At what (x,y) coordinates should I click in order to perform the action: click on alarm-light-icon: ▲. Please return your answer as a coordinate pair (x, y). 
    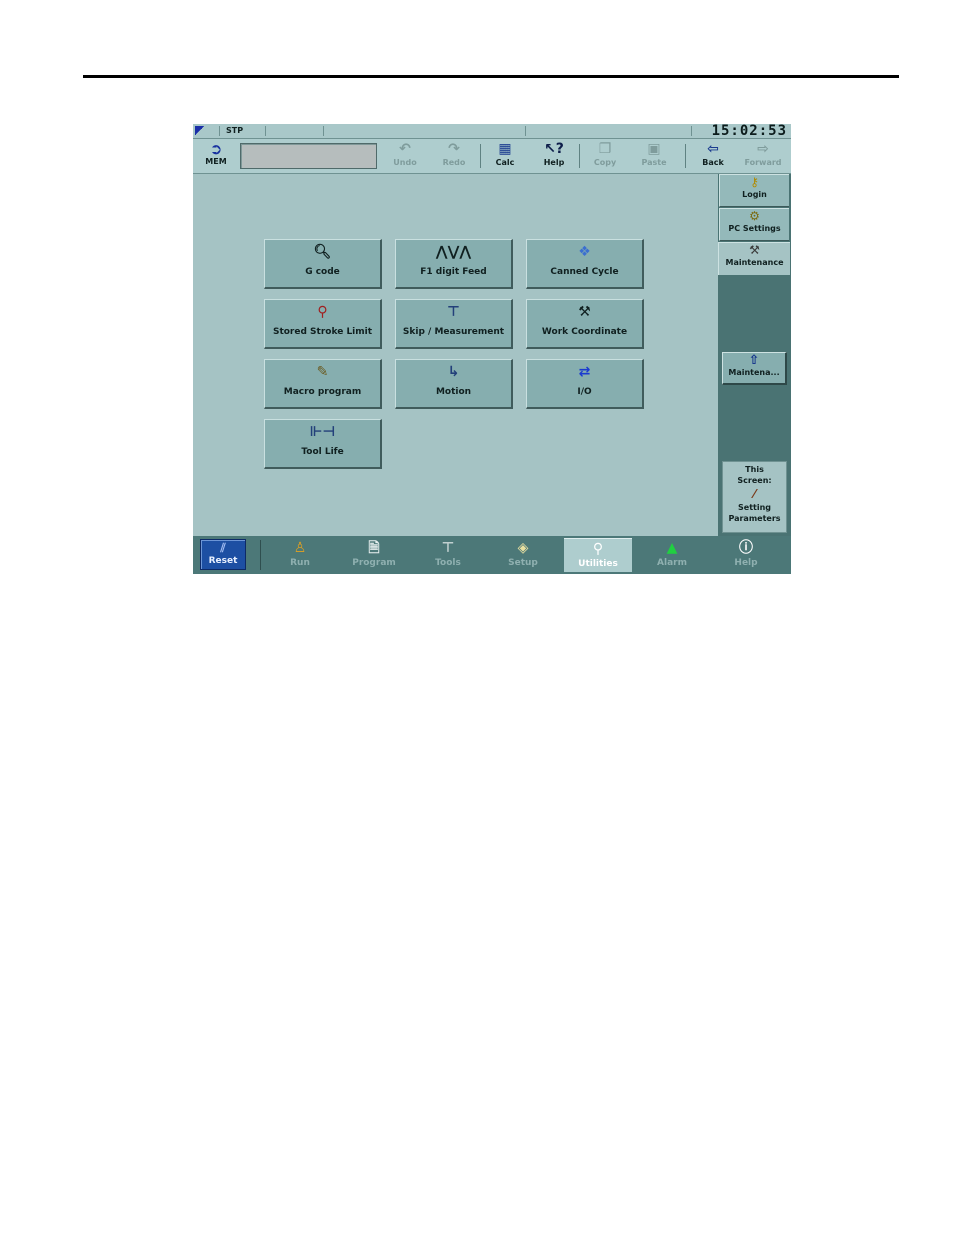
    Looking at the image, I should click on (672, 548).